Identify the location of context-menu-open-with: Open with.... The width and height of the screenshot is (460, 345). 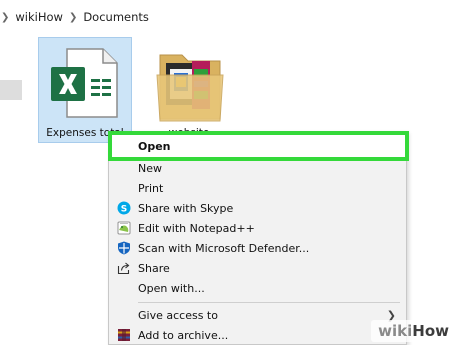
(257, 288).